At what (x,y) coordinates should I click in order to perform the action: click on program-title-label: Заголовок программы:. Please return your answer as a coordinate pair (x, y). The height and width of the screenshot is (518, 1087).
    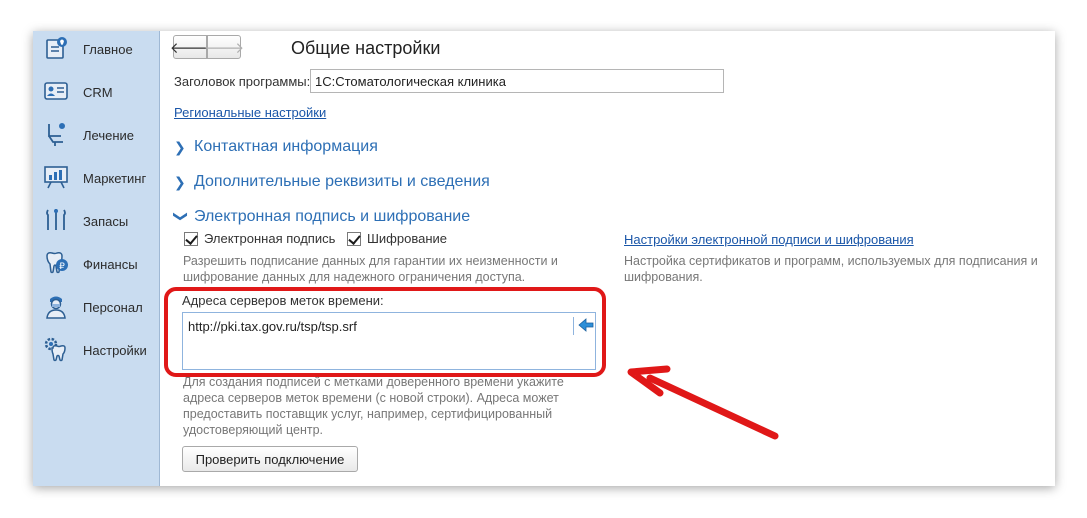
    Looking at the image, I should click on (242, 81).